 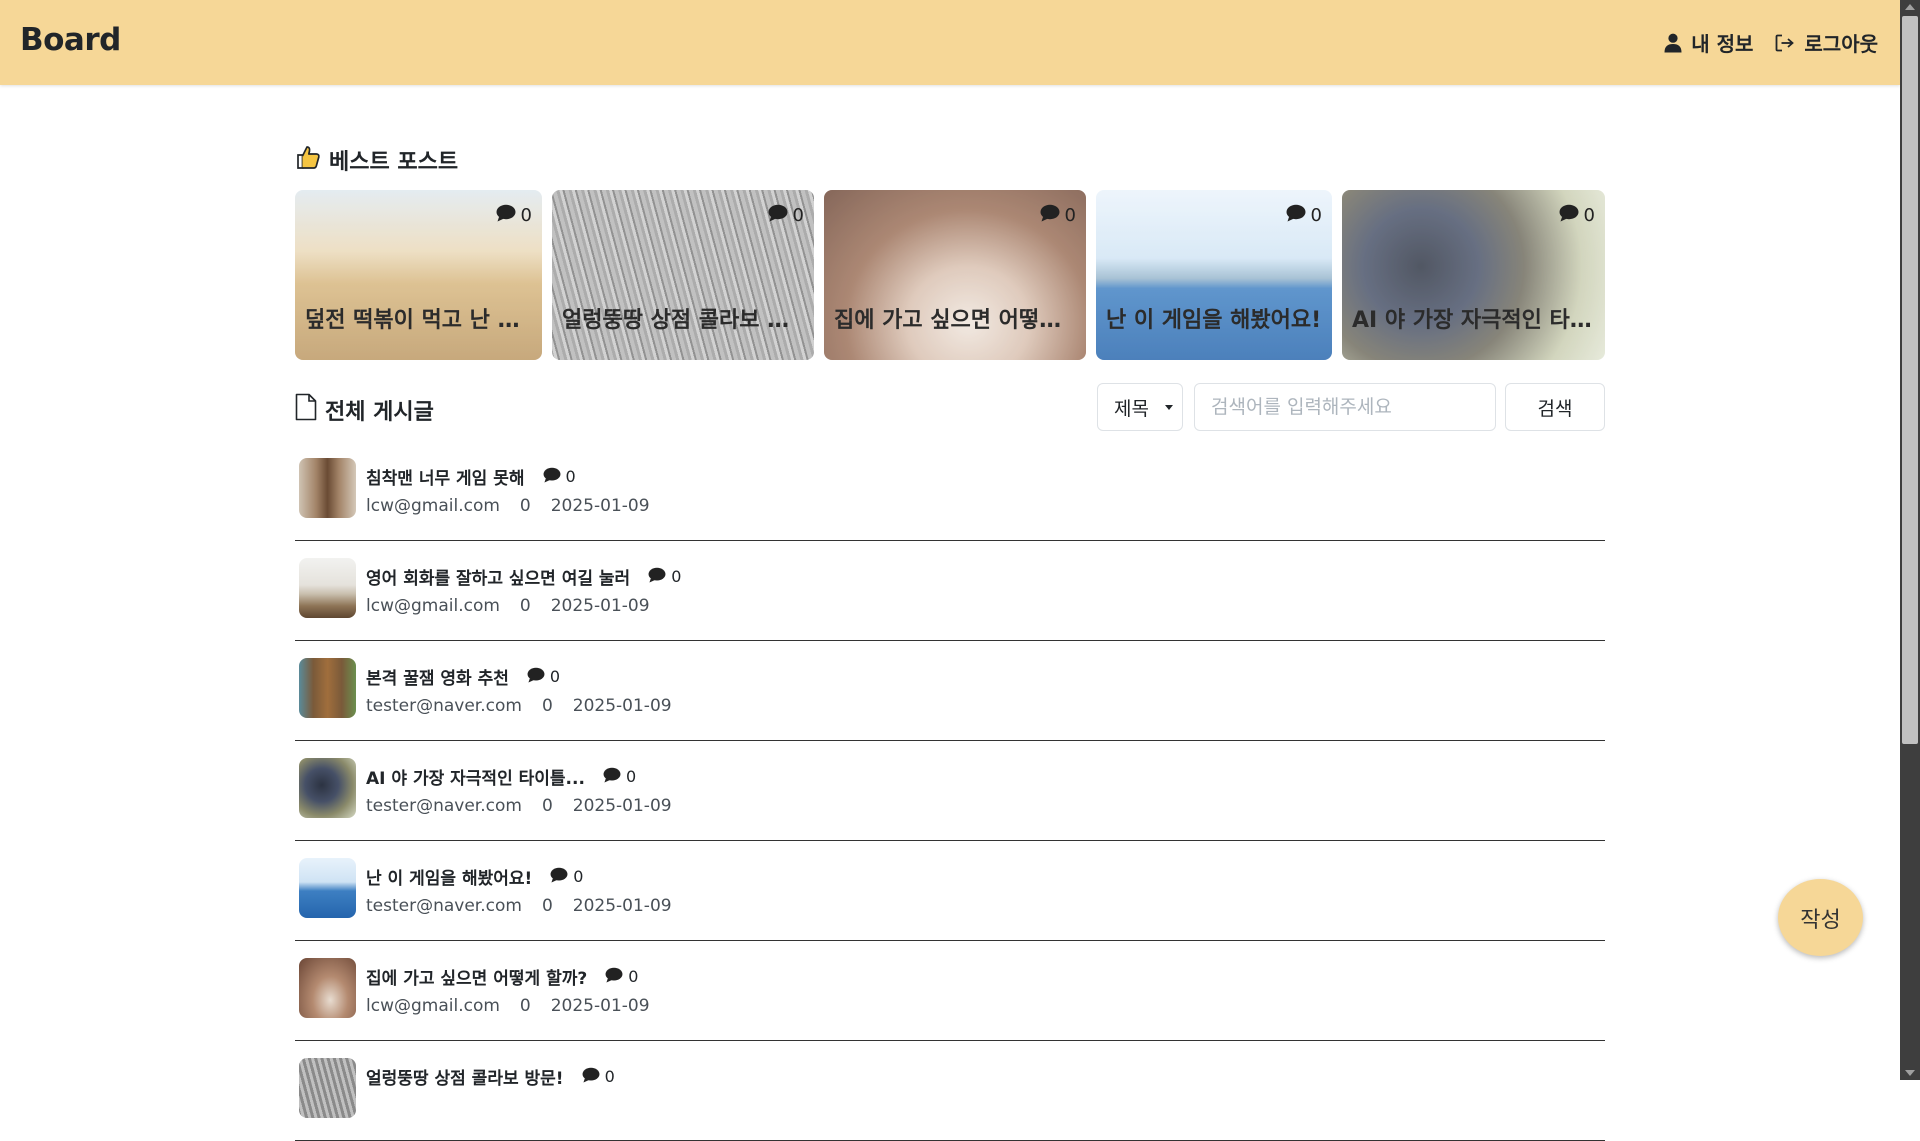 What do you see at coordinates (955, 320) in the screenshot?
I see `best-post-title: 집에 가고 싶으면 어떻게 할까?` at bounding box center [955, 320].